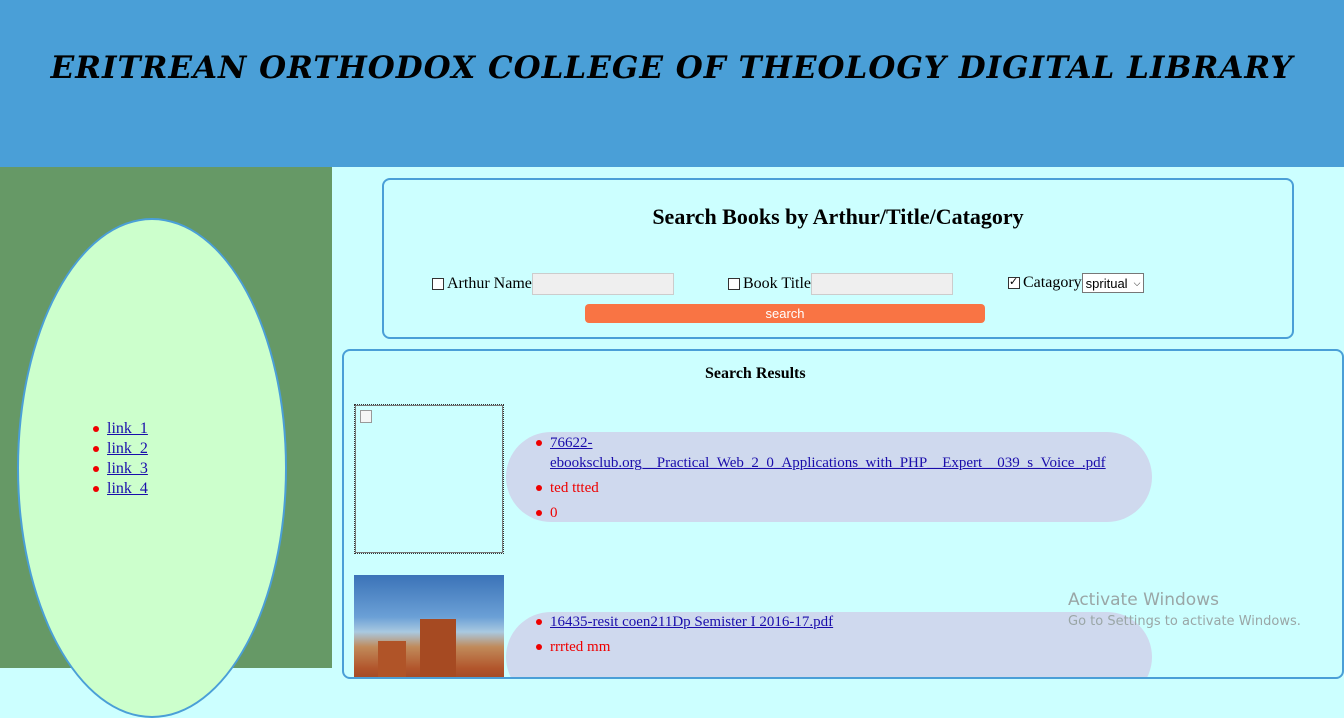  Describe the element at coordinates (152, 468) in the screenshot. I see `sidebar-oval` at that location.